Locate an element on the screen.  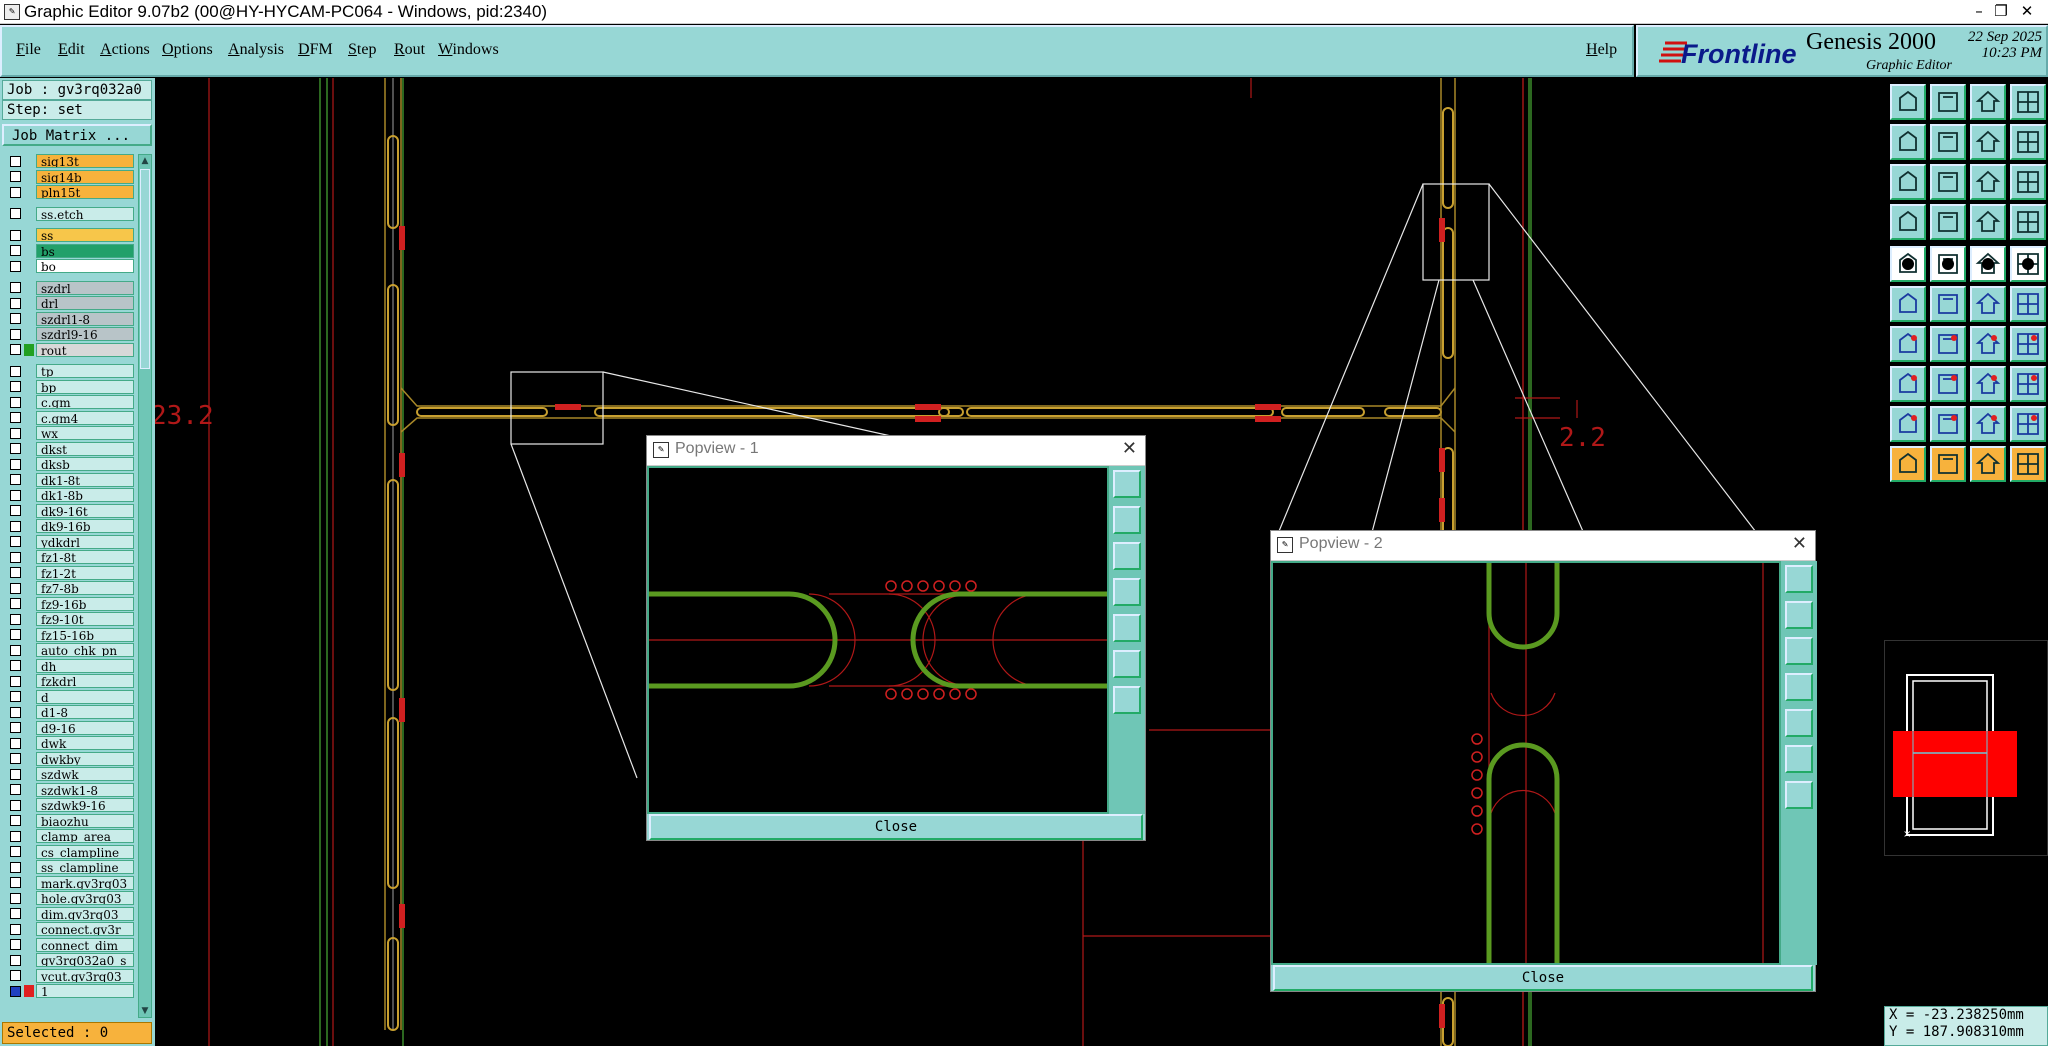
layer-name: wx is located at coordinates (85, 433).